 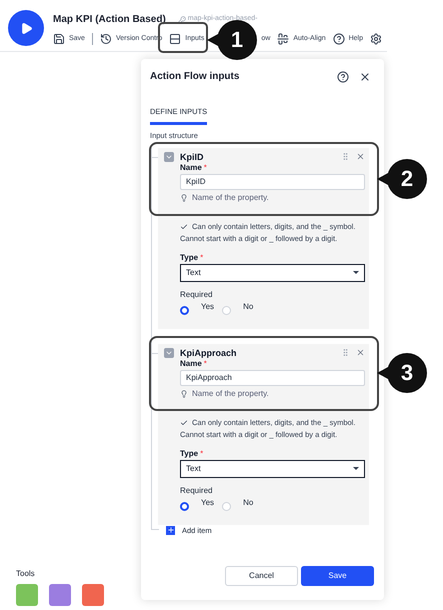 What do you see at coordinates (337, 576) in the screenshot?
I see `save-button: Save` at bounding box center [337, 576].